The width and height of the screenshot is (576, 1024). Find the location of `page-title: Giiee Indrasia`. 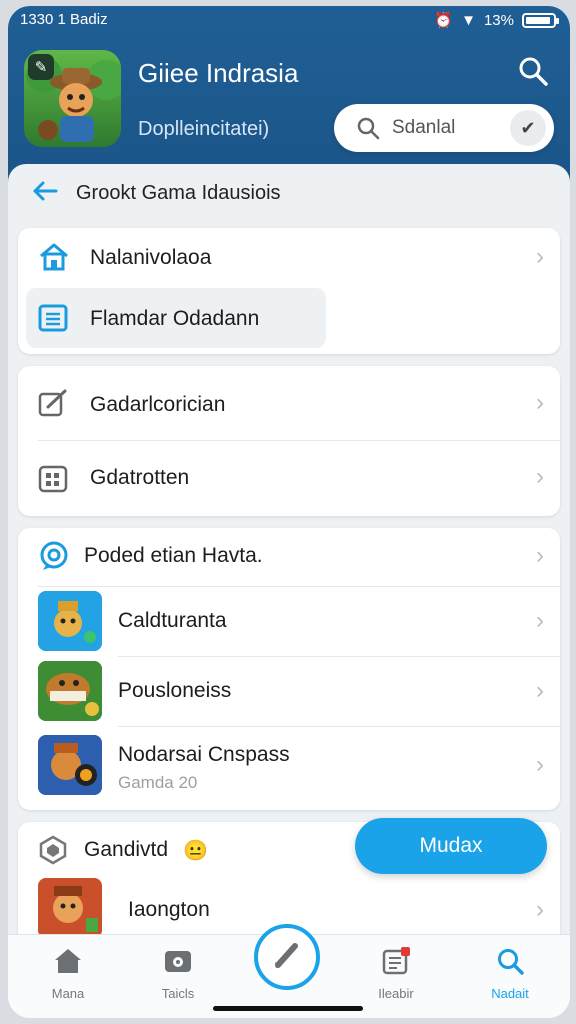

page-title: Giiee Indrasia is located at coordinates (218, 73).